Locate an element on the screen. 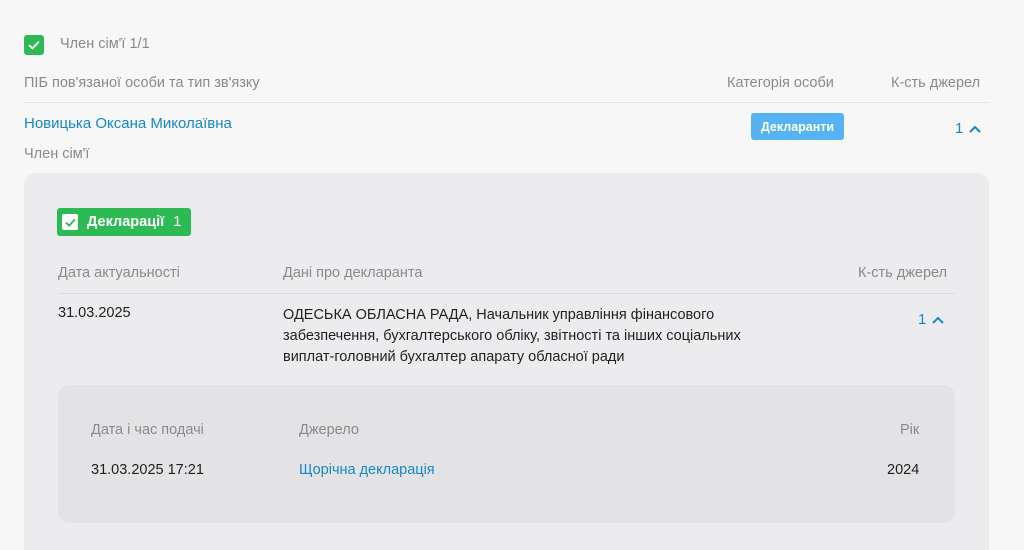 This screenshot has height=550, width=1024. column-header-sources: К-сть джерел is located at coordinates (936, 83).